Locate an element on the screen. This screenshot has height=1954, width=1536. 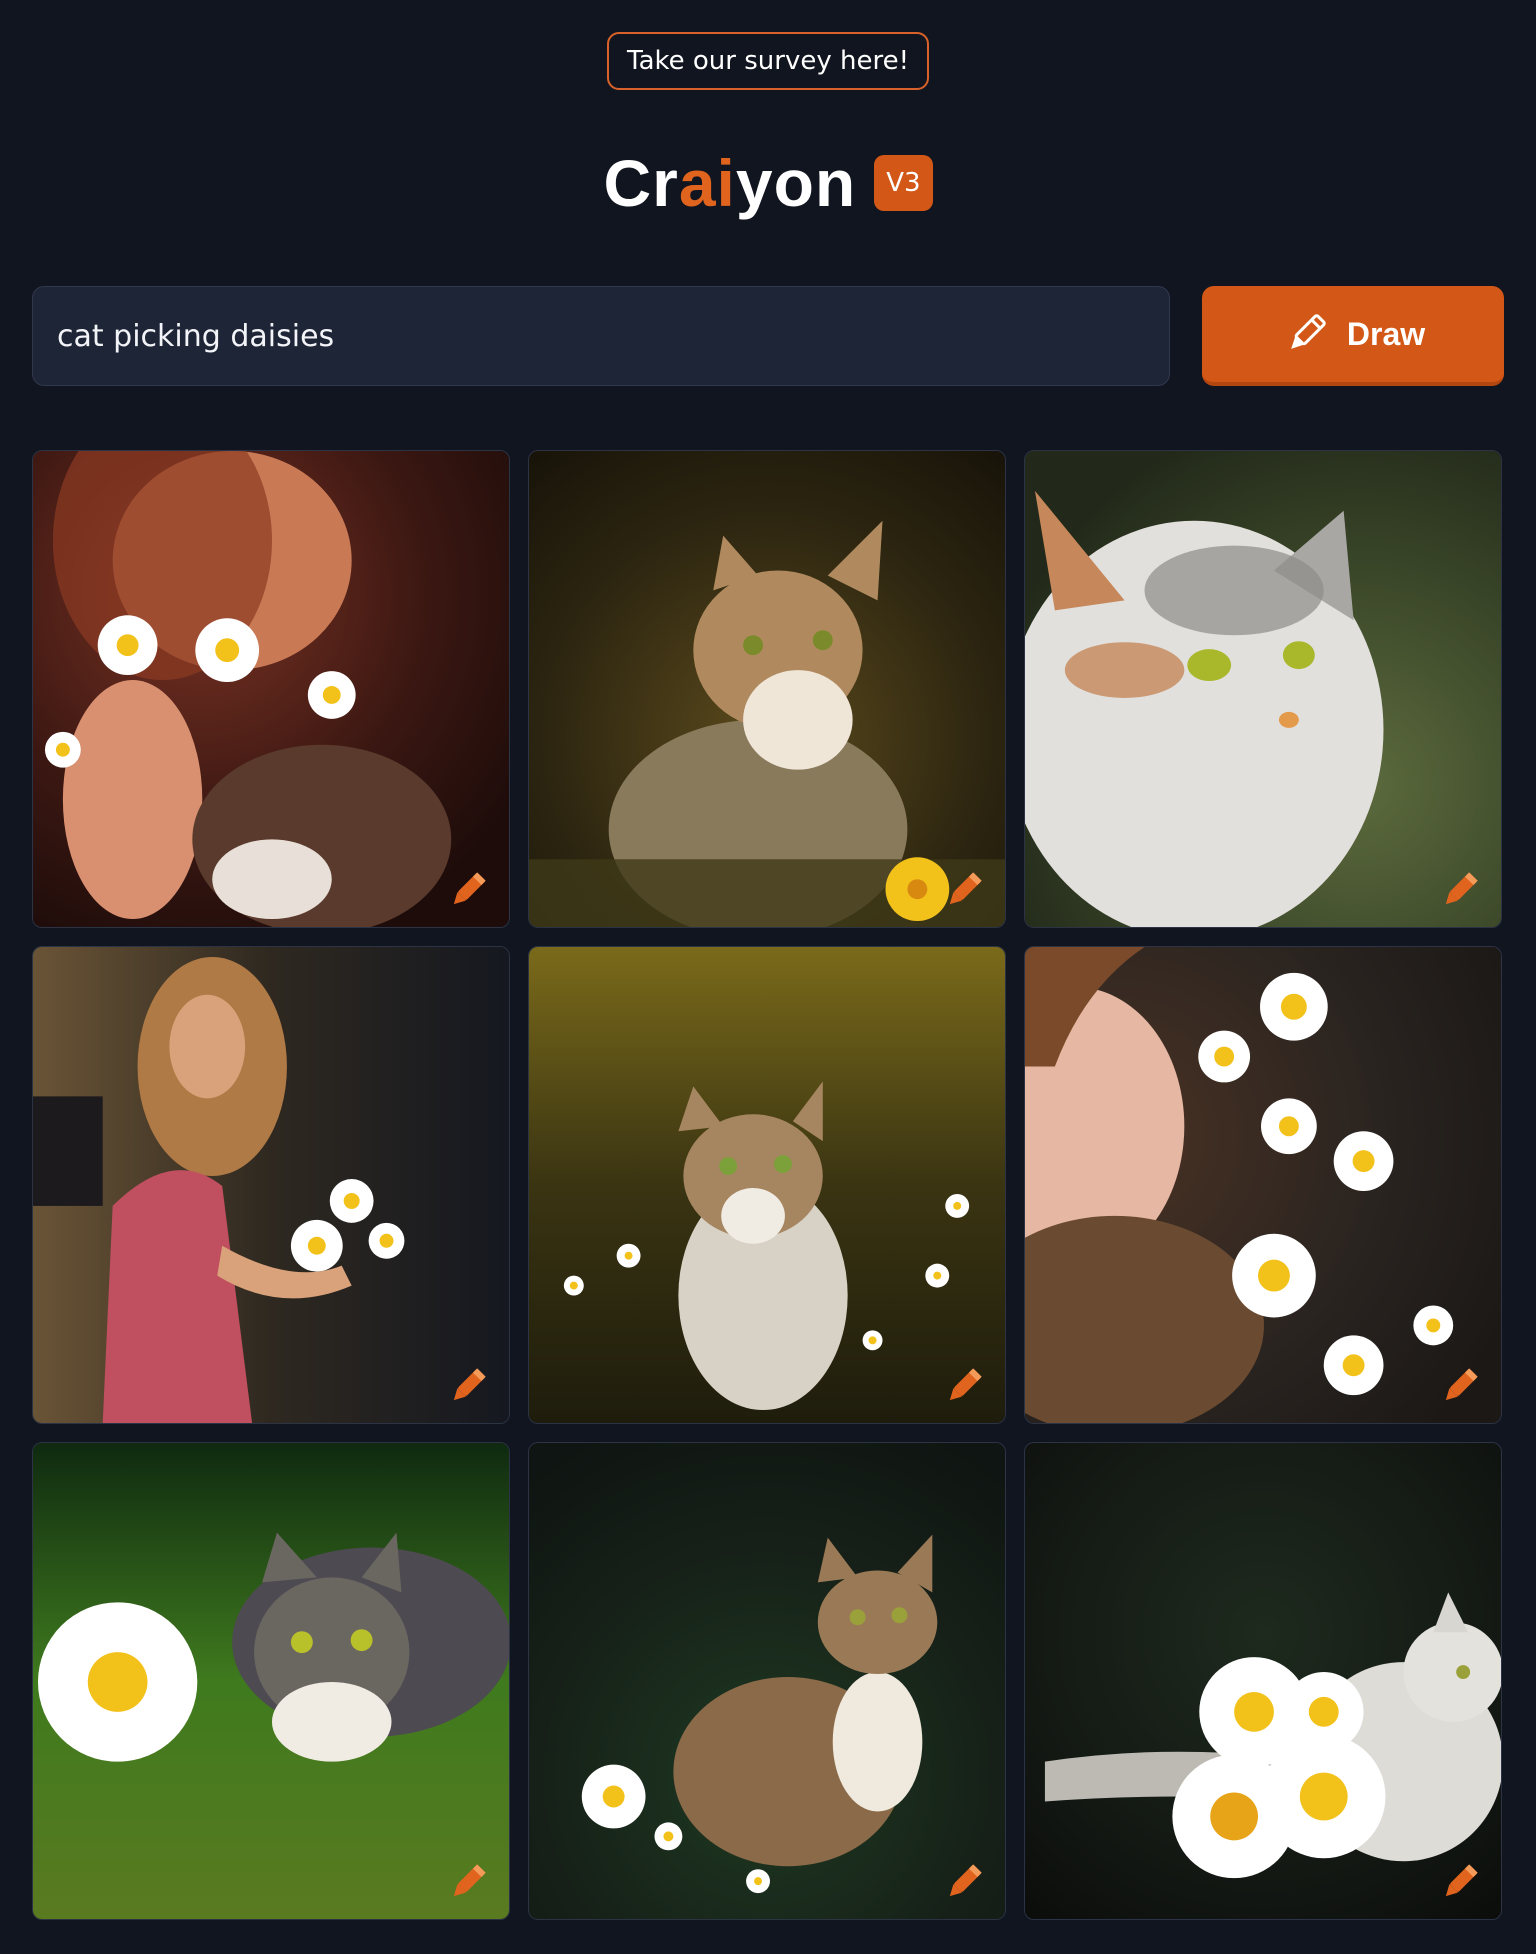
prompt-row: Draw is located at coordinates (768, 336).